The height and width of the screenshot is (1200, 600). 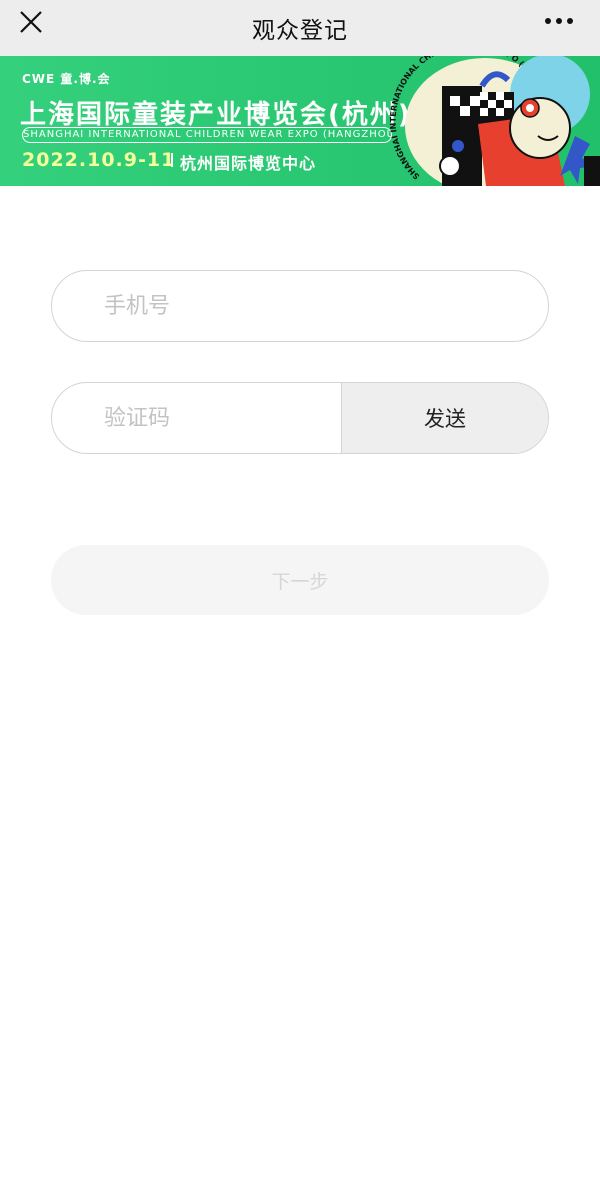 I want to click on phone-input, so click(x=314, y=306).